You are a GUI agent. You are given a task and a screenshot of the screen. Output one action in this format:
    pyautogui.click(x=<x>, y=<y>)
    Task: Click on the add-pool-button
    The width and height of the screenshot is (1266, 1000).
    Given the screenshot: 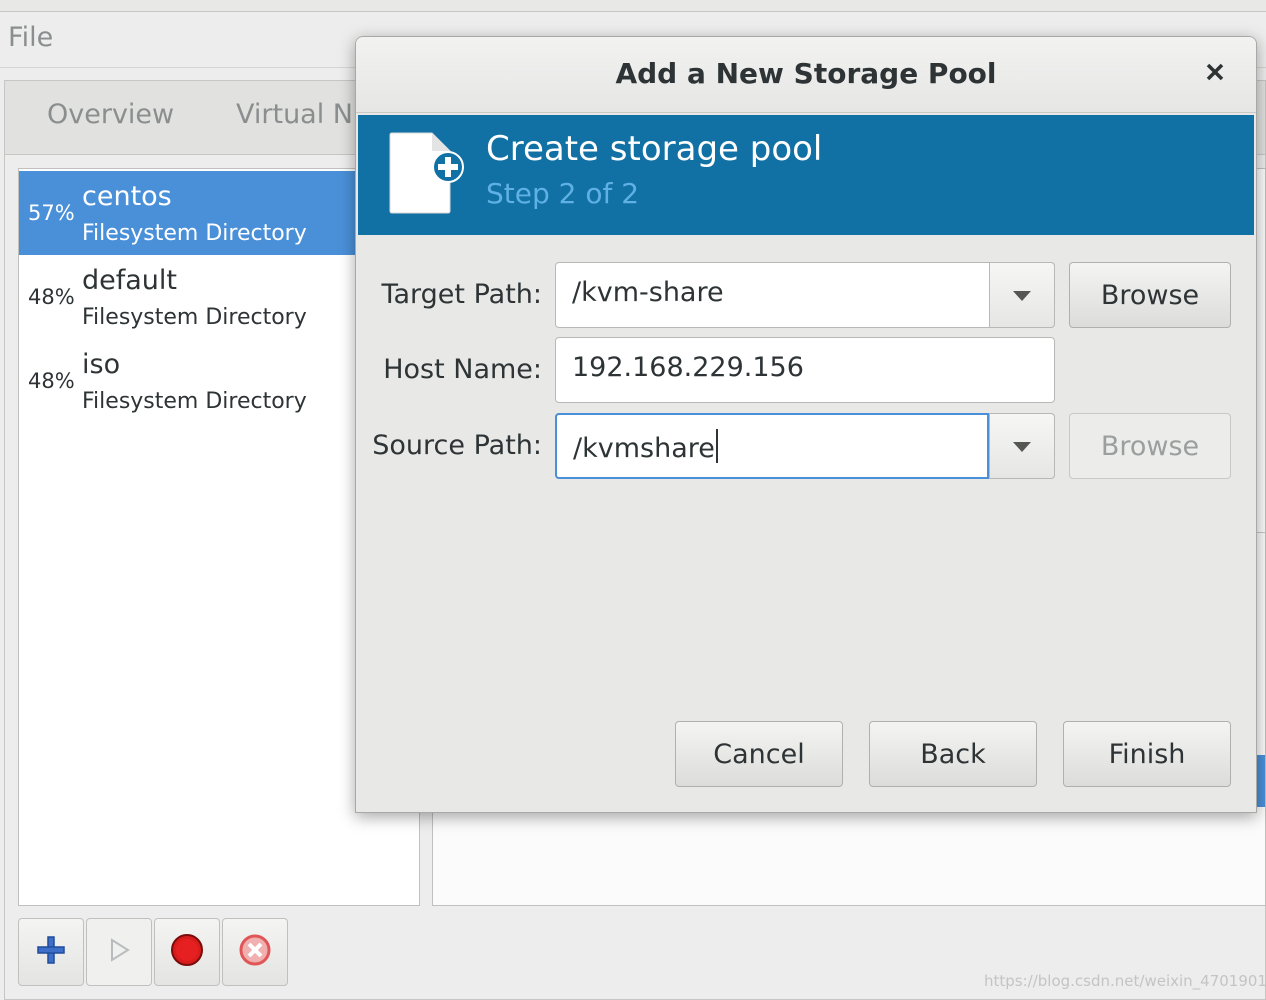 What is the action you would take?
    pyautogui.click(x=51, y=952)
    